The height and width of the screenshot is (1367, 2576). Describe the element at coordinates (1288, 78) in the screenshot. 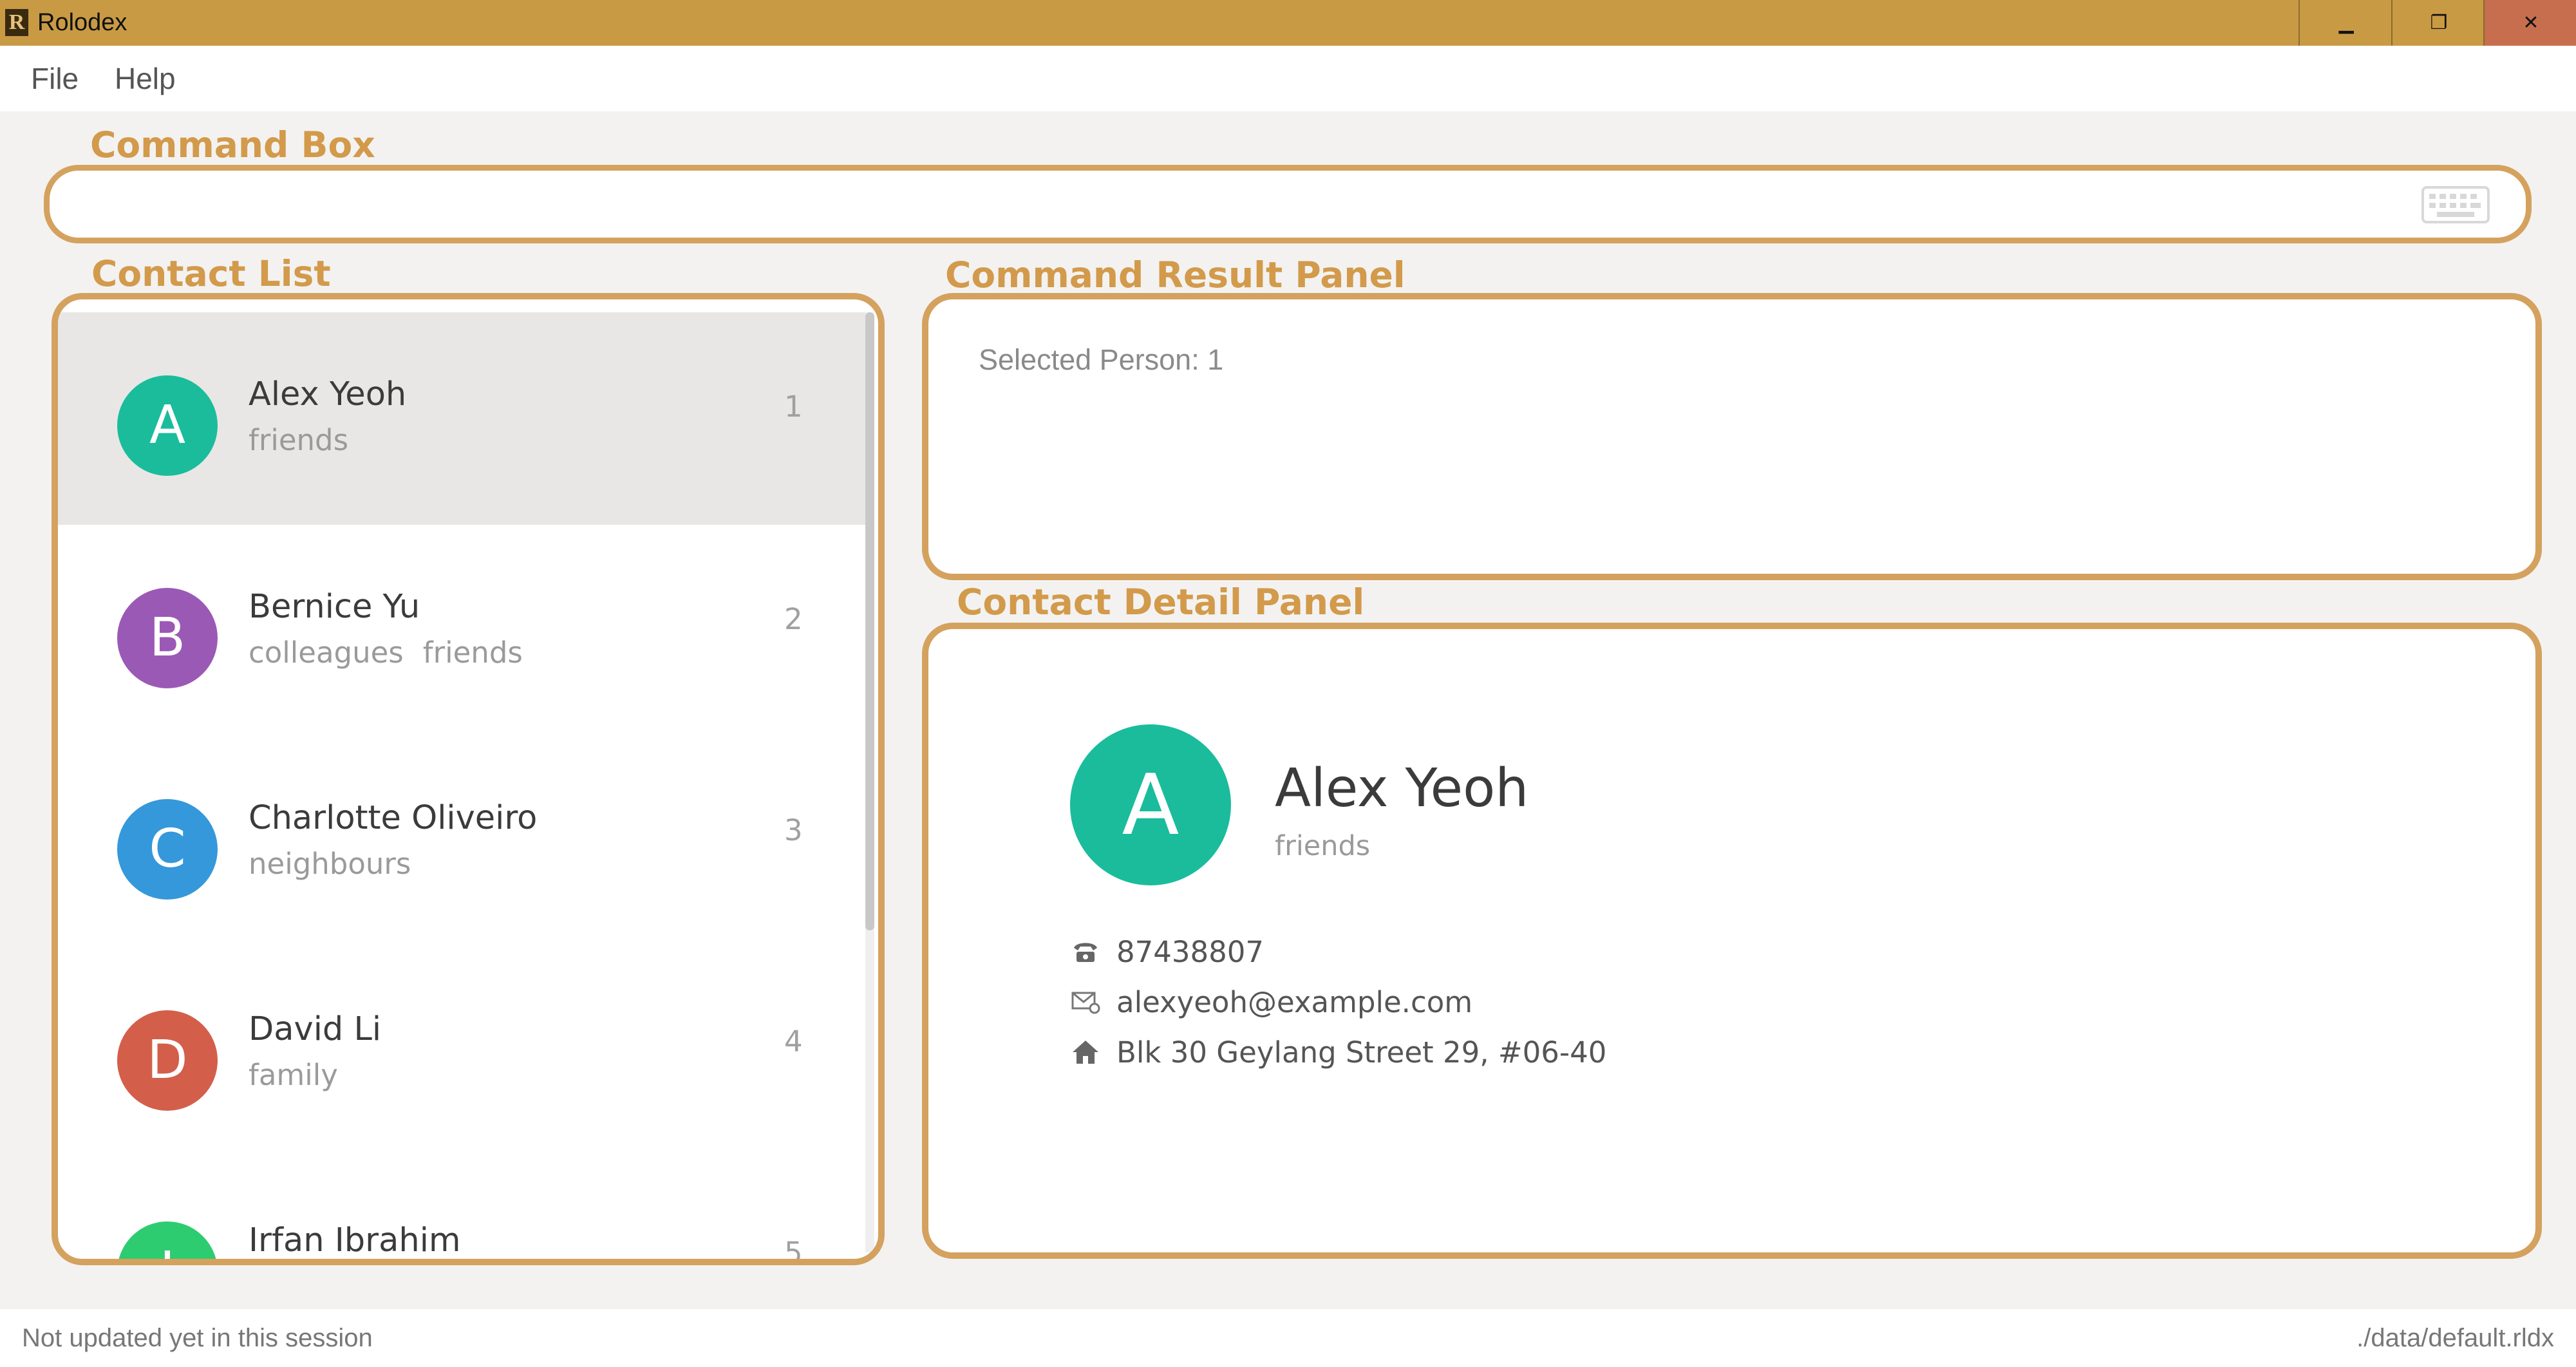

I see `menu-bar: File Help` at that location.